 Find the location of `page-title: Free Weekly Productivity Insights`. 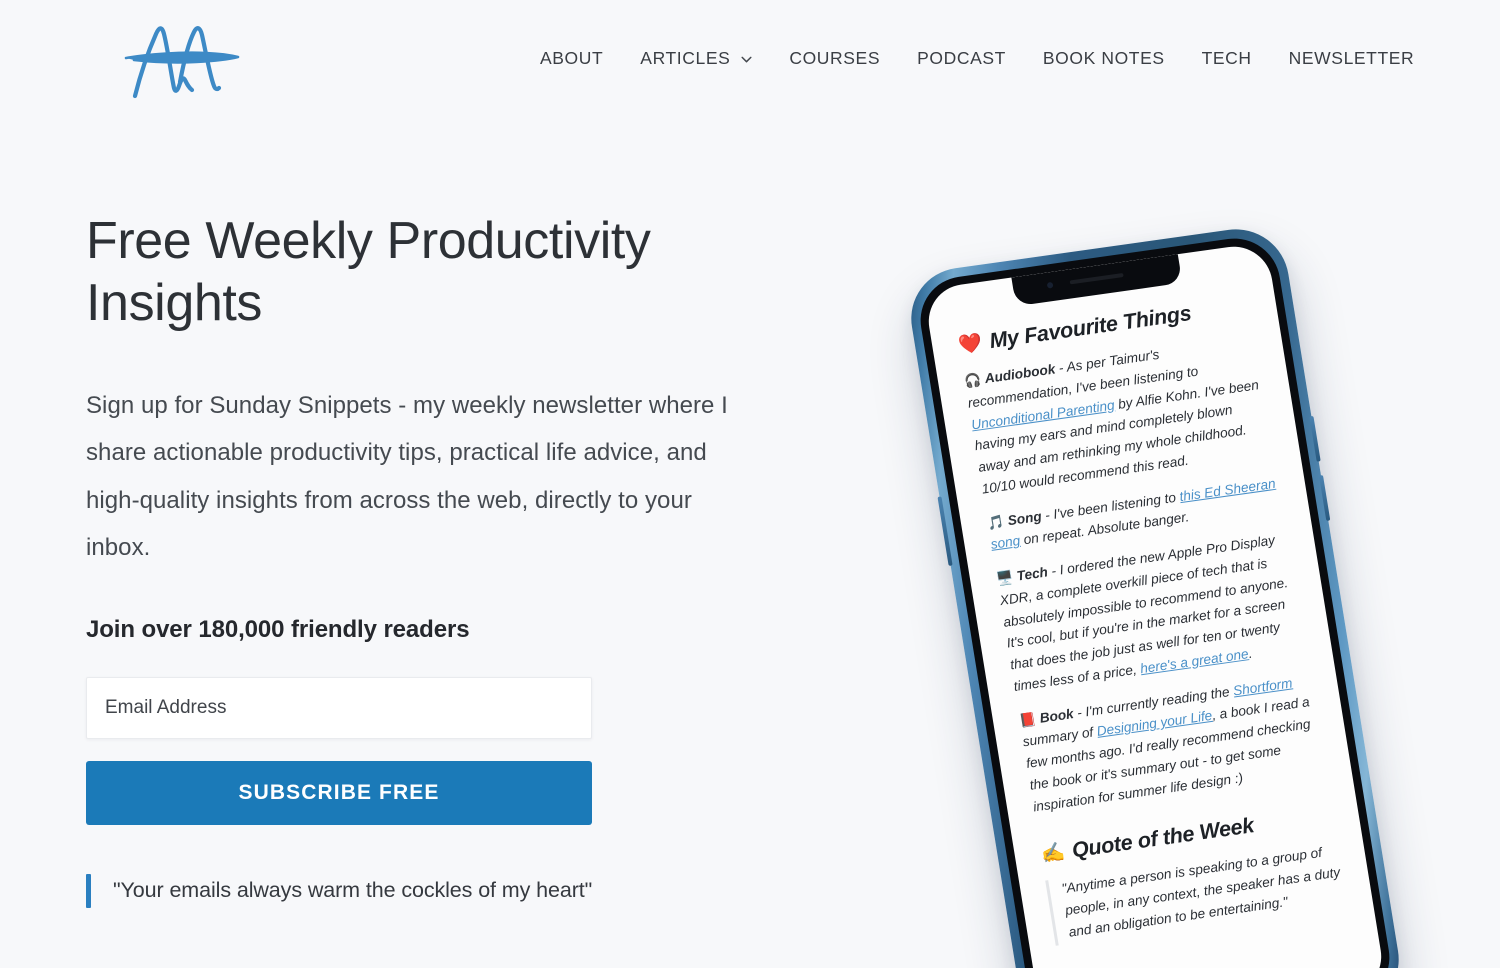

page-title: Free Weekly Productivity Insights is located at coordinates (368, 272).